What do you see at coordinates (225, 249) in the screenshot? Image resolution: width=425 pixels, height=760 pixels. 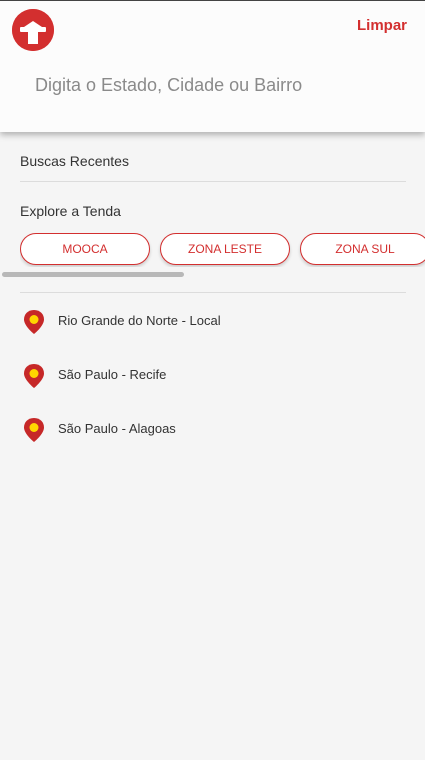 I see `chip-zona-leste: ZONA LESTE` at bounding box center [225, 249].